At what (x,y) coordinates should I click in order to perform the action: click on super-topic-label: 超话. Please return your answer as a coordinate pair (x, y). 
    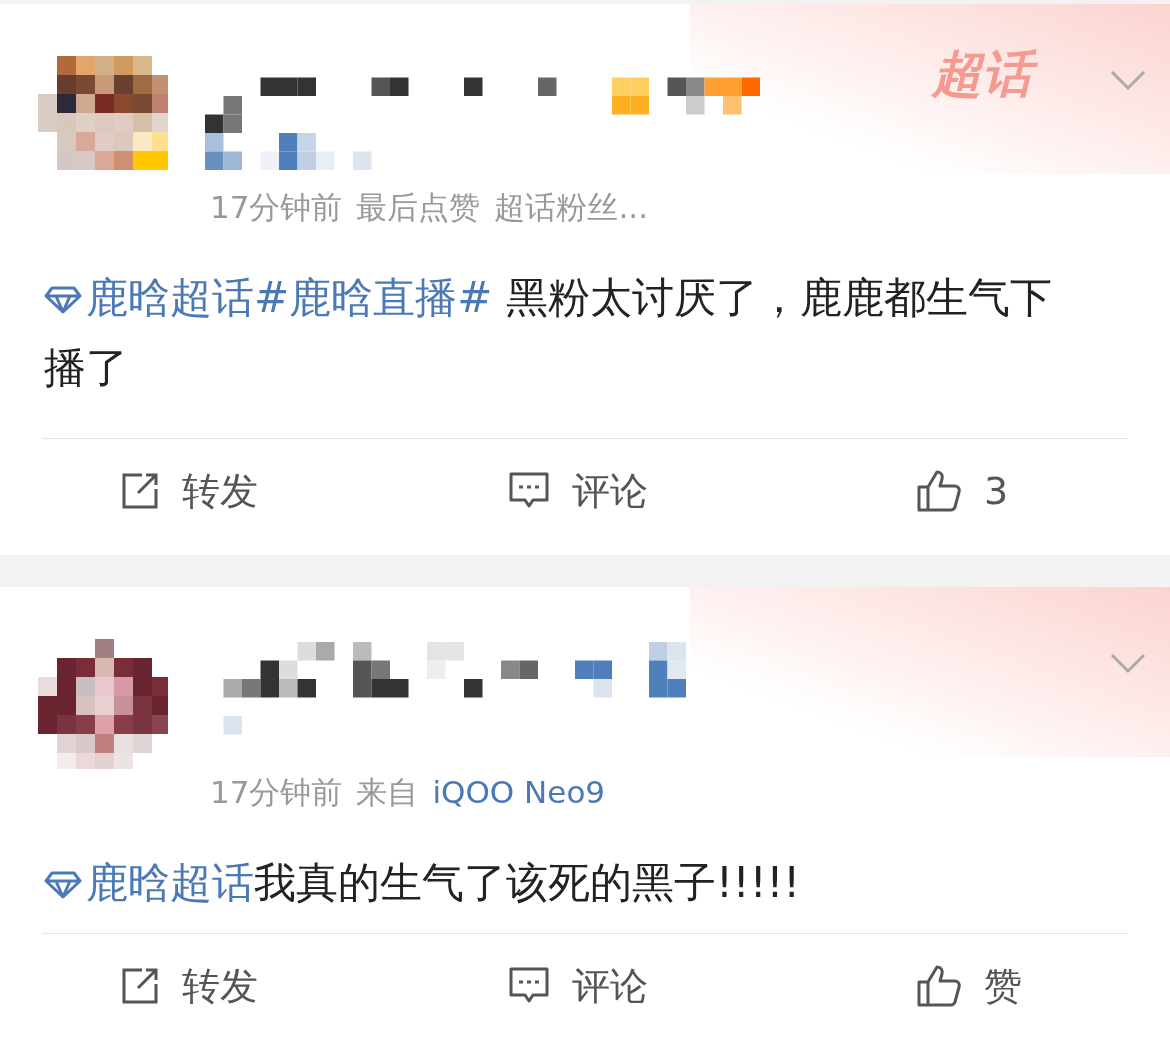
    Looking at the image, I should click on (982, 74).